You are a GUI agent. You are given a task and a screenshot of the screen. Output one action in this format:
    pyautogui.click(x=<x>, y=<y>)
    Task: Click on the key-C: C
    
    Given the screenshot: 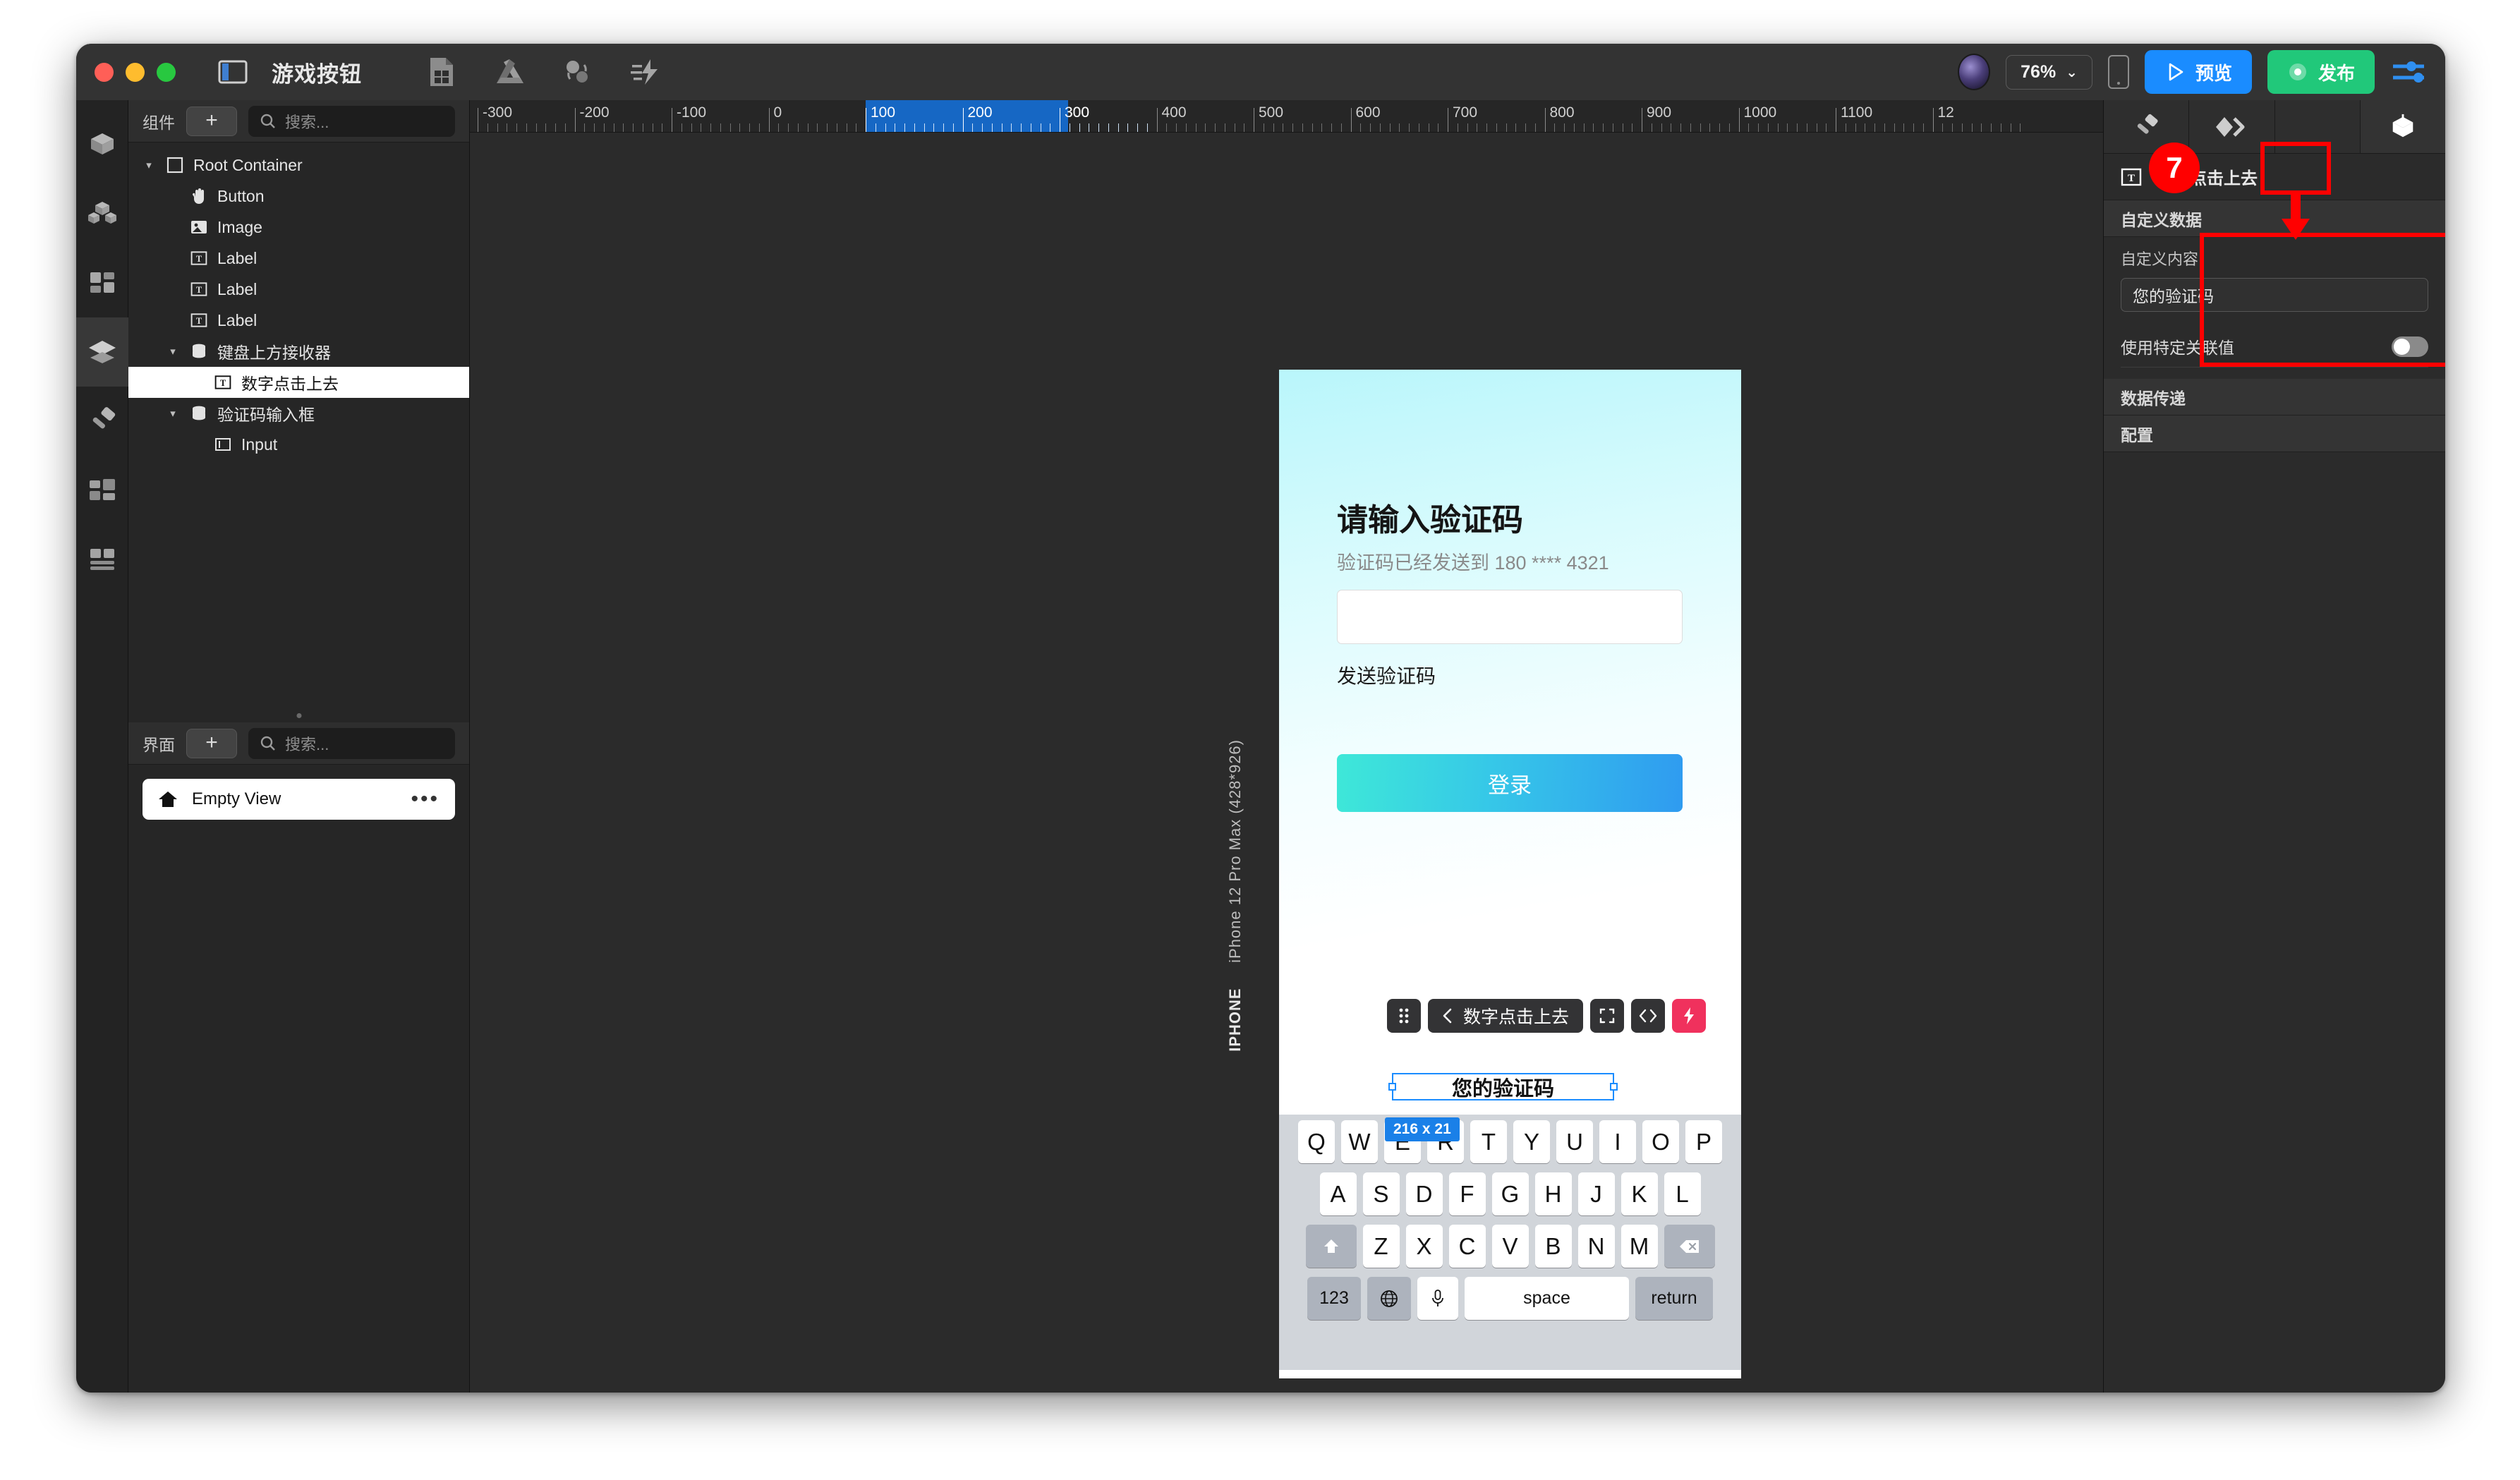 What is the action you would take?
    pyautogui.click(x=1467, y=1246)
    